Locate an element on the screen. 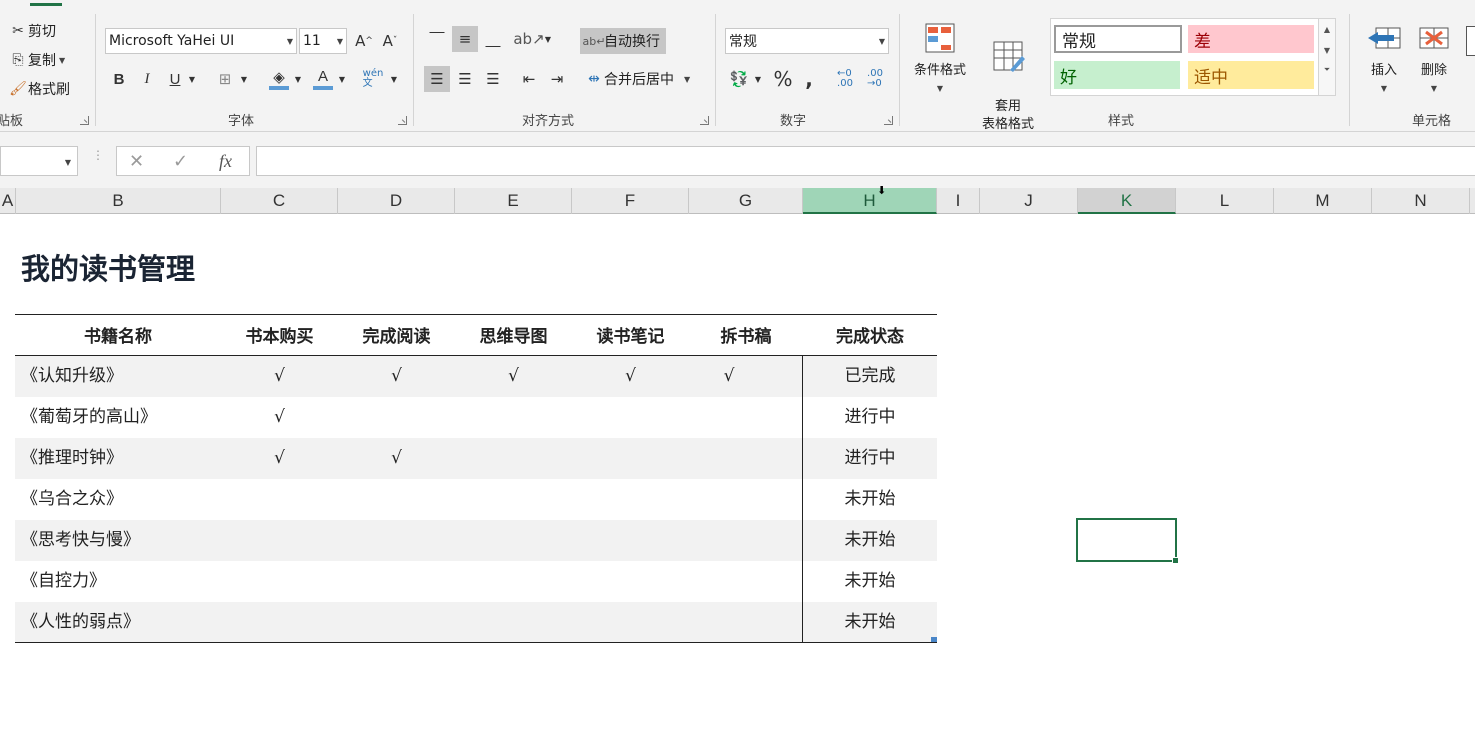 The width and height of the screenshot is (1475, 730). increase-decimal-icon: ←0.00 is located at coordinates (845, 79).